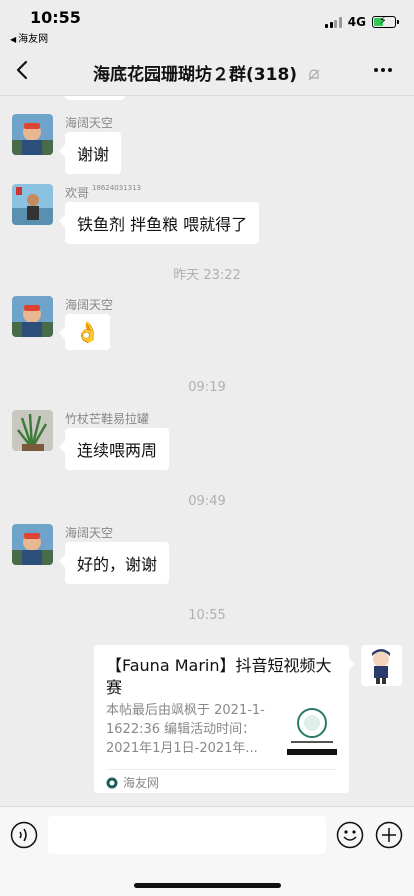 The height and width of the screenshot is (896, 414). What do you see at coordinates (159, 223) in the screenshot?
I see `message-bubble: 铁鱼剂 拌鱼粮 喂就得了` at bounding box center [159, 223].